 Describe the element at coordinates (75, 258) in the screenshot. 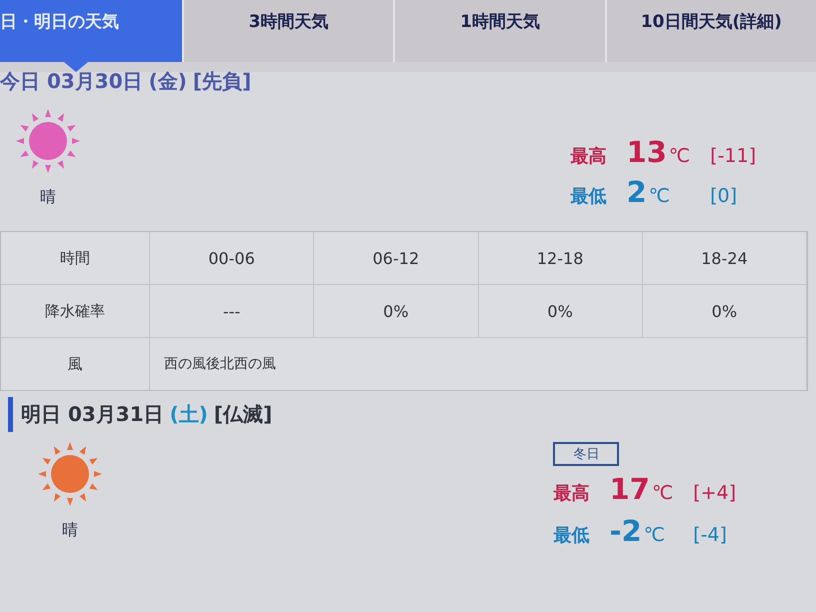

I see `row-header: 時間` at that location.